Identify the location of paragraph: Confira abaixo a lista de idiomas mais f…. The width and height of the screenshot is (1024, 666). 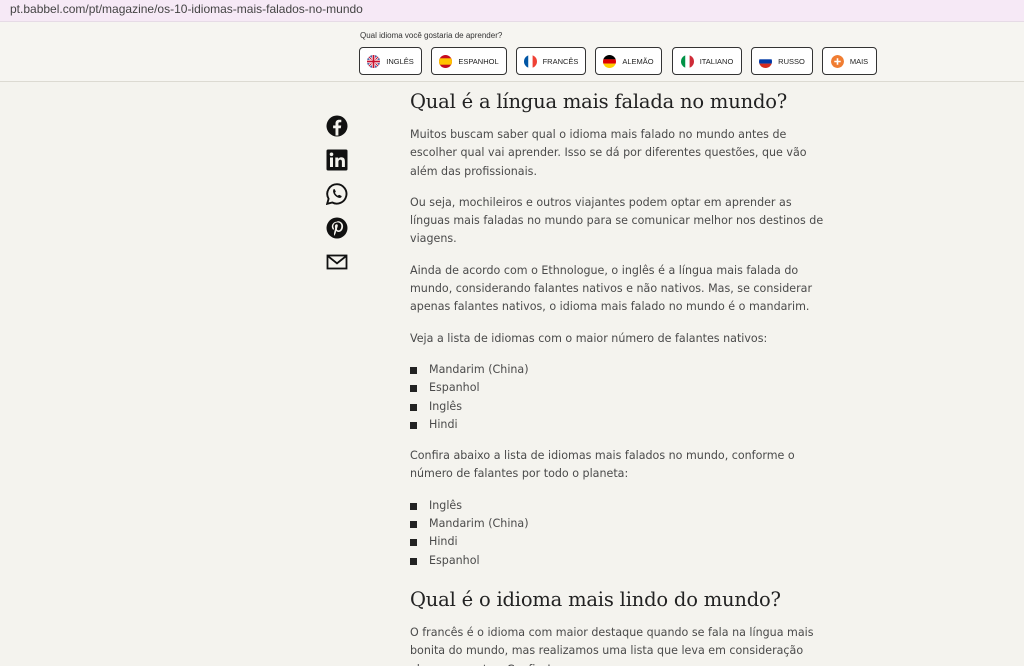
(602, 465).